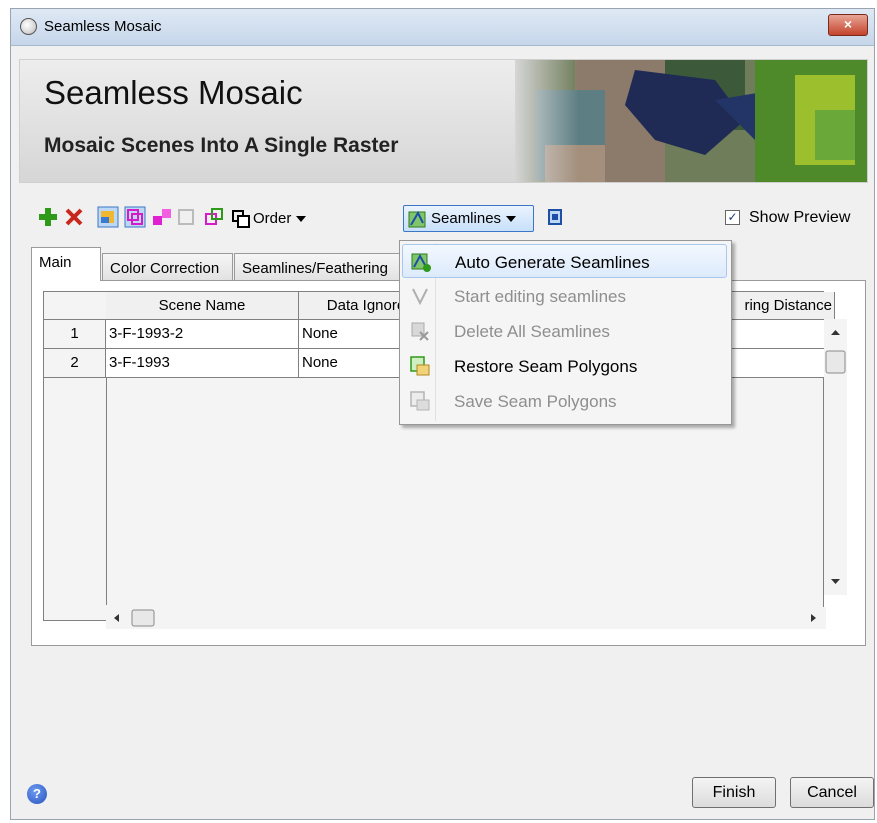 The image size is (877, 823). I want to click on tab-main: Main, so click(66, 264).